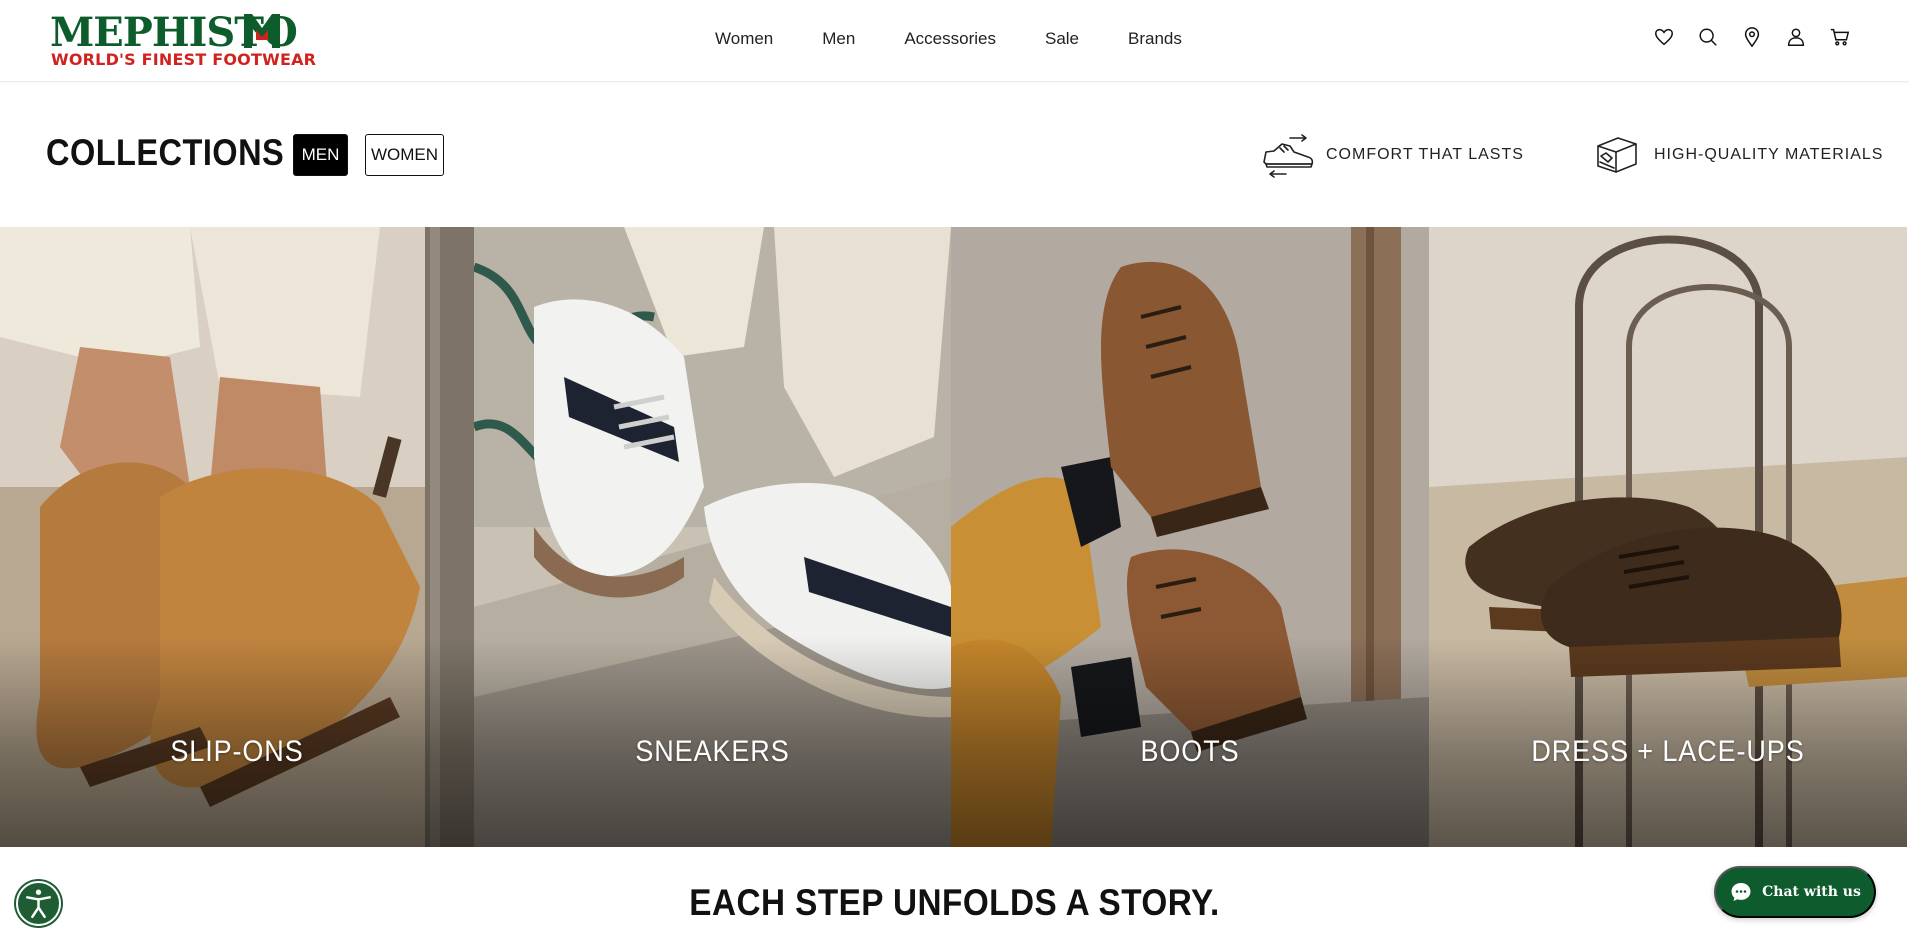 The width and height of the screenshot is (1909, 943). Describe the element at coordinates (1062, 39) in the screenshot. I see `nav-item-sale: Sale` at that location.